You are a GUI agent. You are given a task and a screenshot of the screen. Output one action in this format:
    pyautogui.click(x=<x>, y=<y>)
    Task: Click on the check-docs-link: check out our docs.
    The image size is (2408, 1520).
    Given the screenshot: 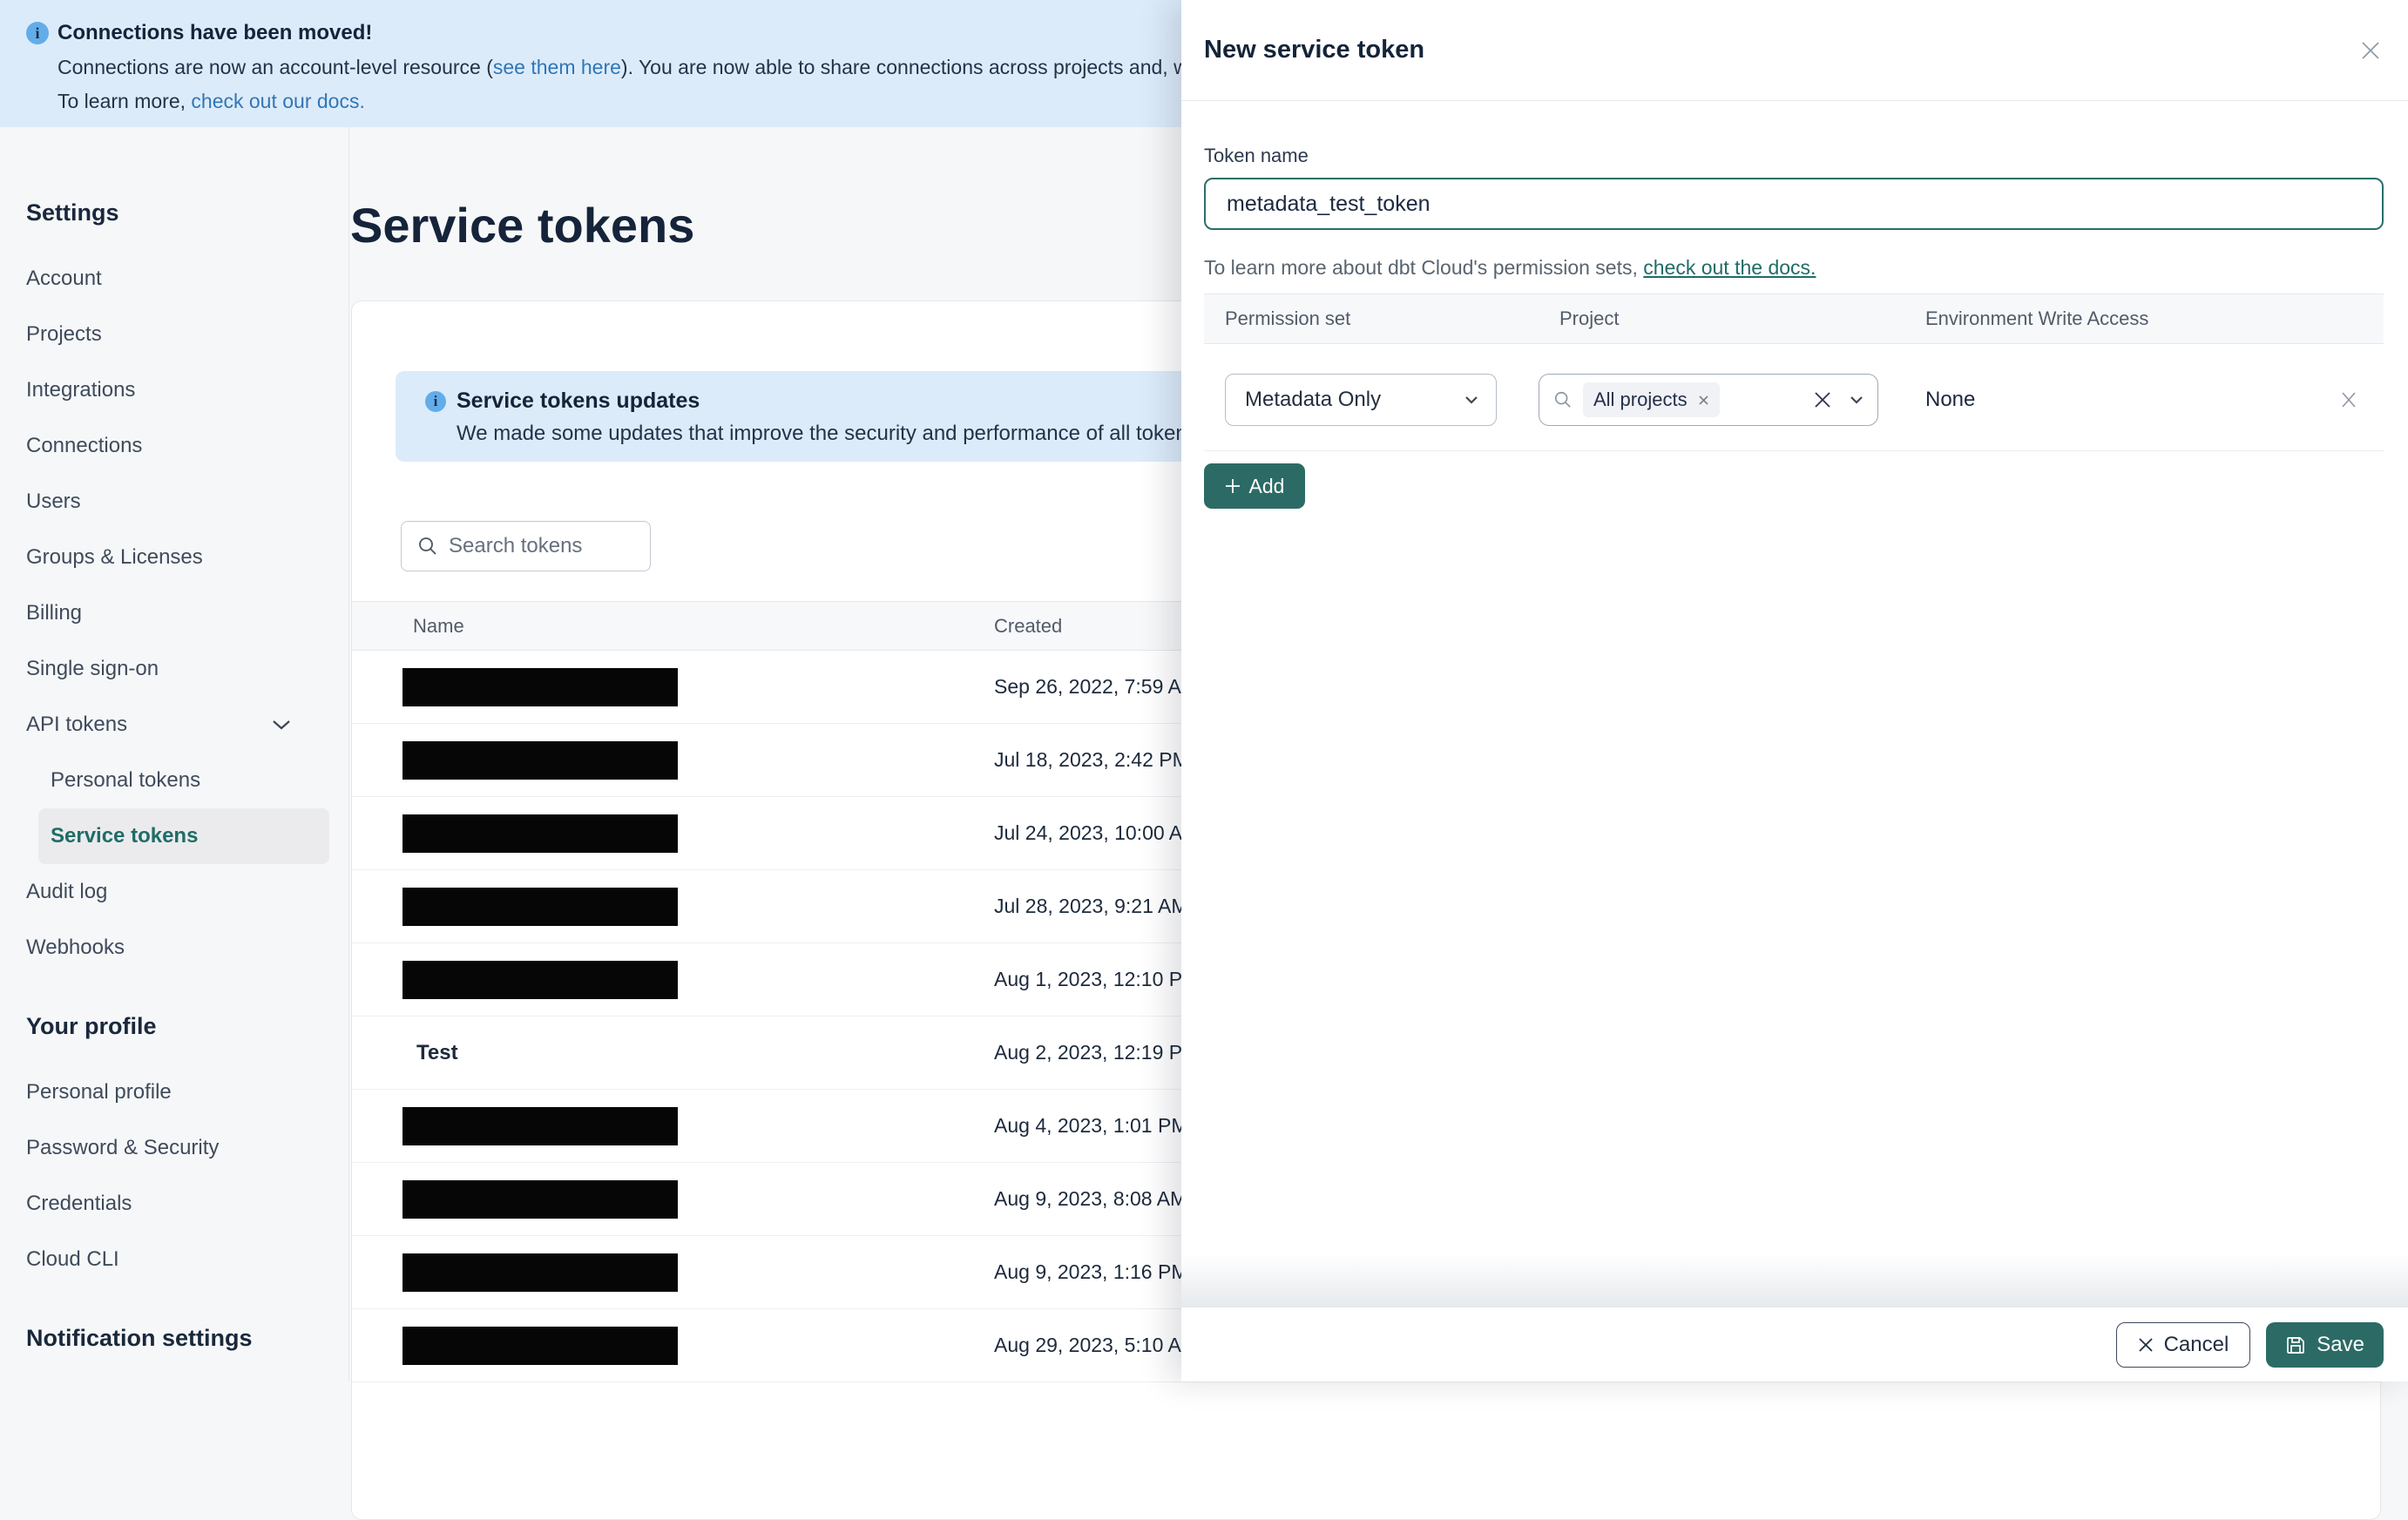 What is the action you would take?
    pyautogui.click(x=277, y=101)
    